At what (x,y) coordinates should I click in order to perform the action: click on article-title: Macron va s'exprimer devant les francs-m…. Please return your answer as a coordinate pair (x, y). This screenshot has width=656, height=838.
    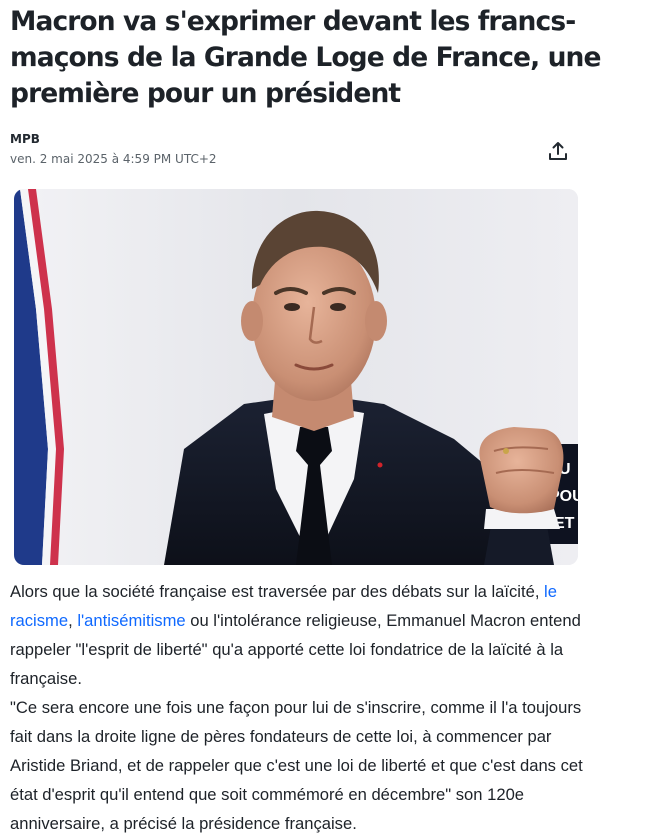
    Looking at the image, I should click on (306, 57).